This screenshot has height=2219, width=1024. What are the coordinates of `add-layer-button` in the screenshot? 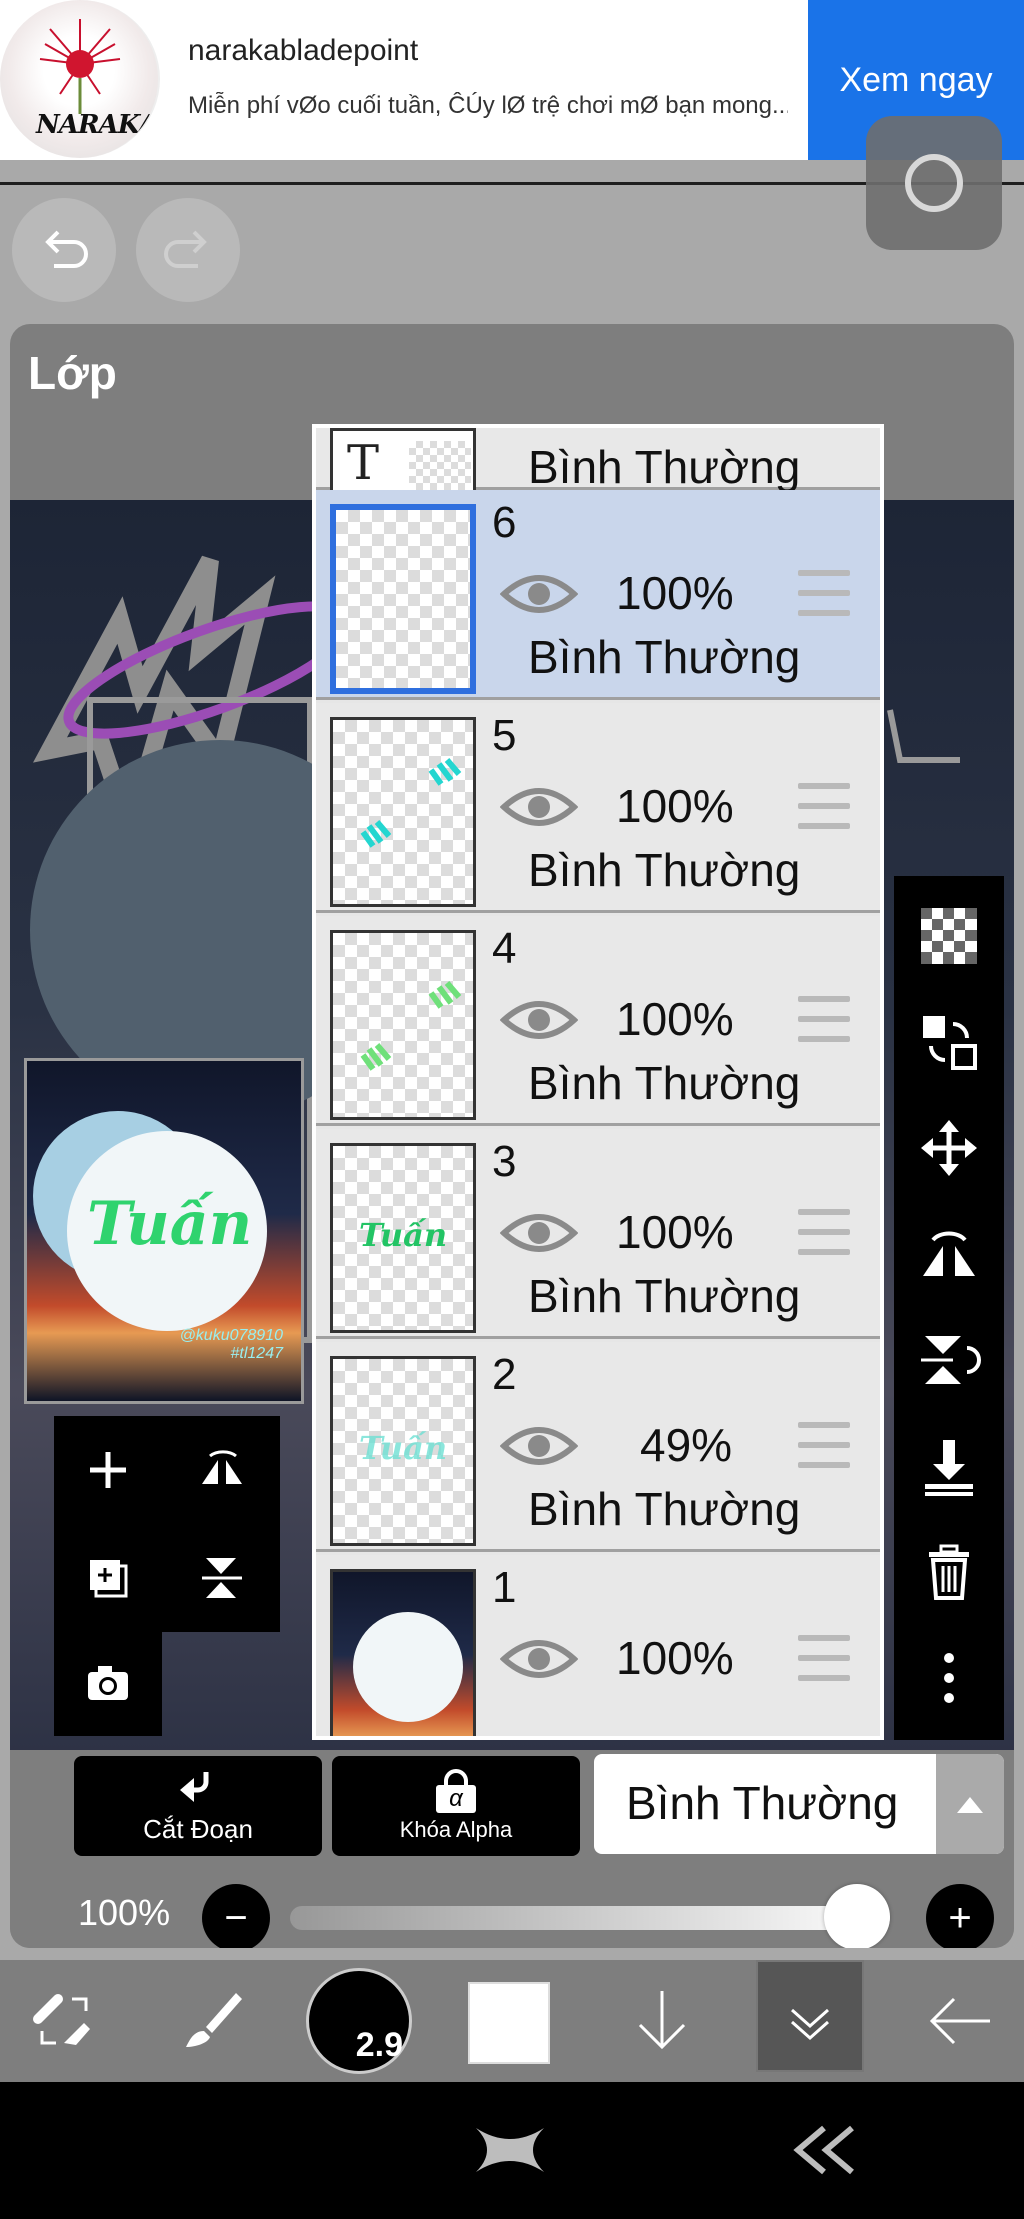 It's located at (108, 1470).